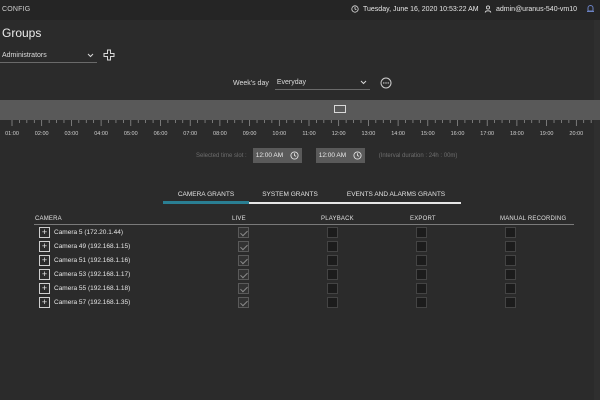 Image resolution: width=600 pixels, height=400 pixels. I want to click on camera-name: Camera 49 (192.168.1.15), so click(92, 246).